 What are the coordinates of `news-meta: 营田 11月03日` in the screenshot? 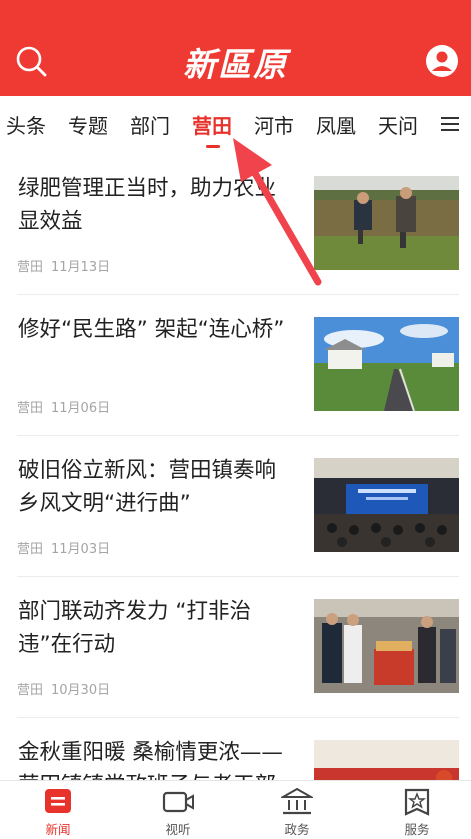 It's located at (63, 547).